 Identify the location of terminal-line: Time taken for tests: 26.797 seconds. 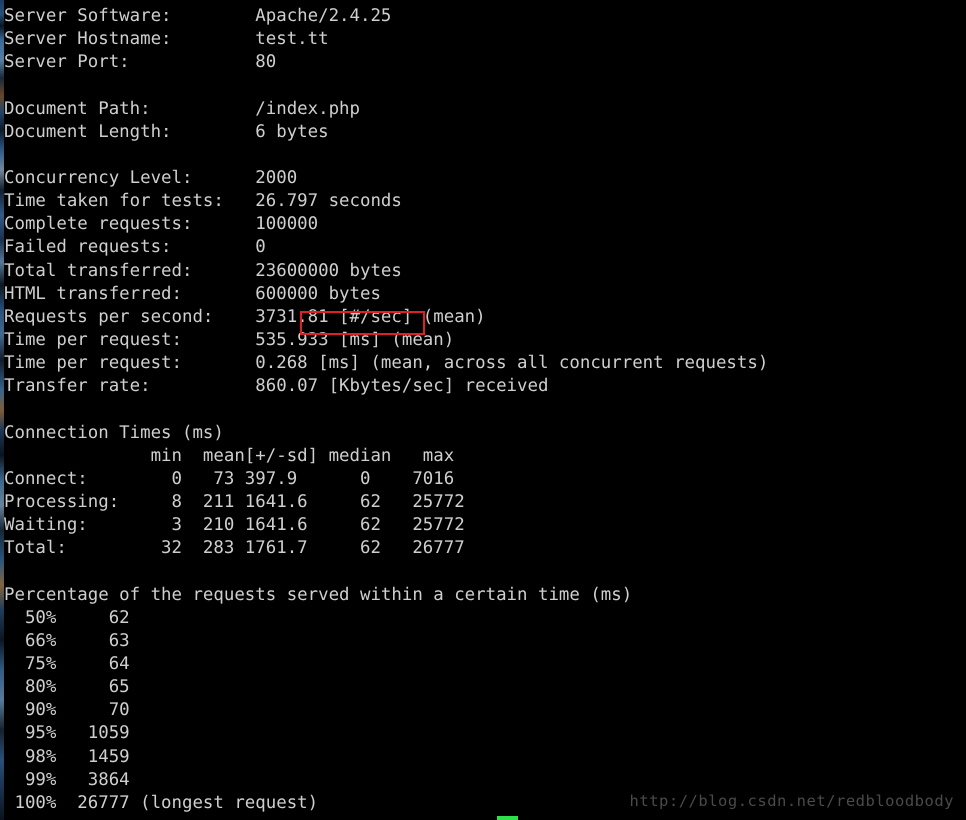
(203, 201).